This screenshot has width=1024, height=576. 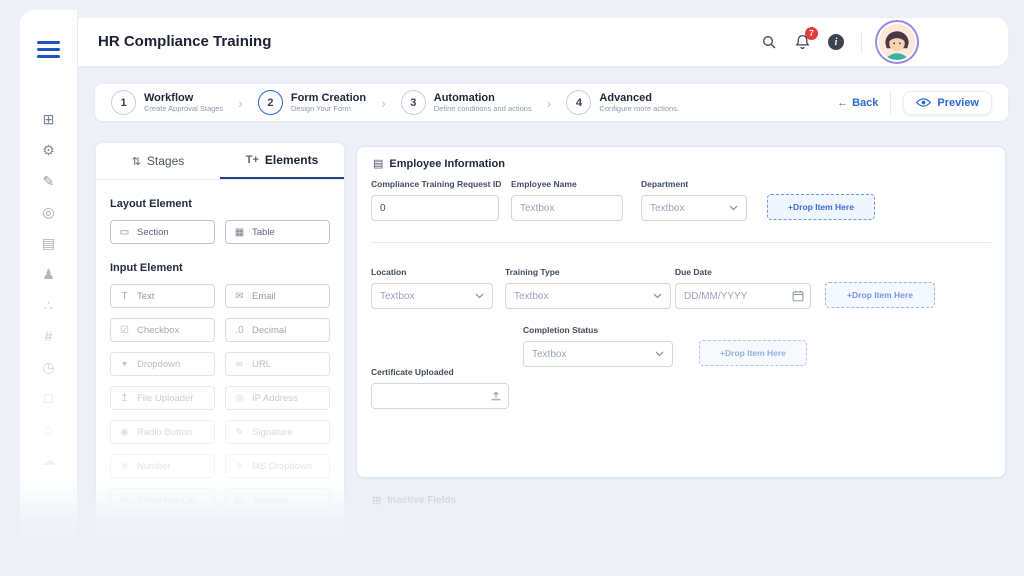 I want to click on field-label: Training Type, so click(x=532, y=272).